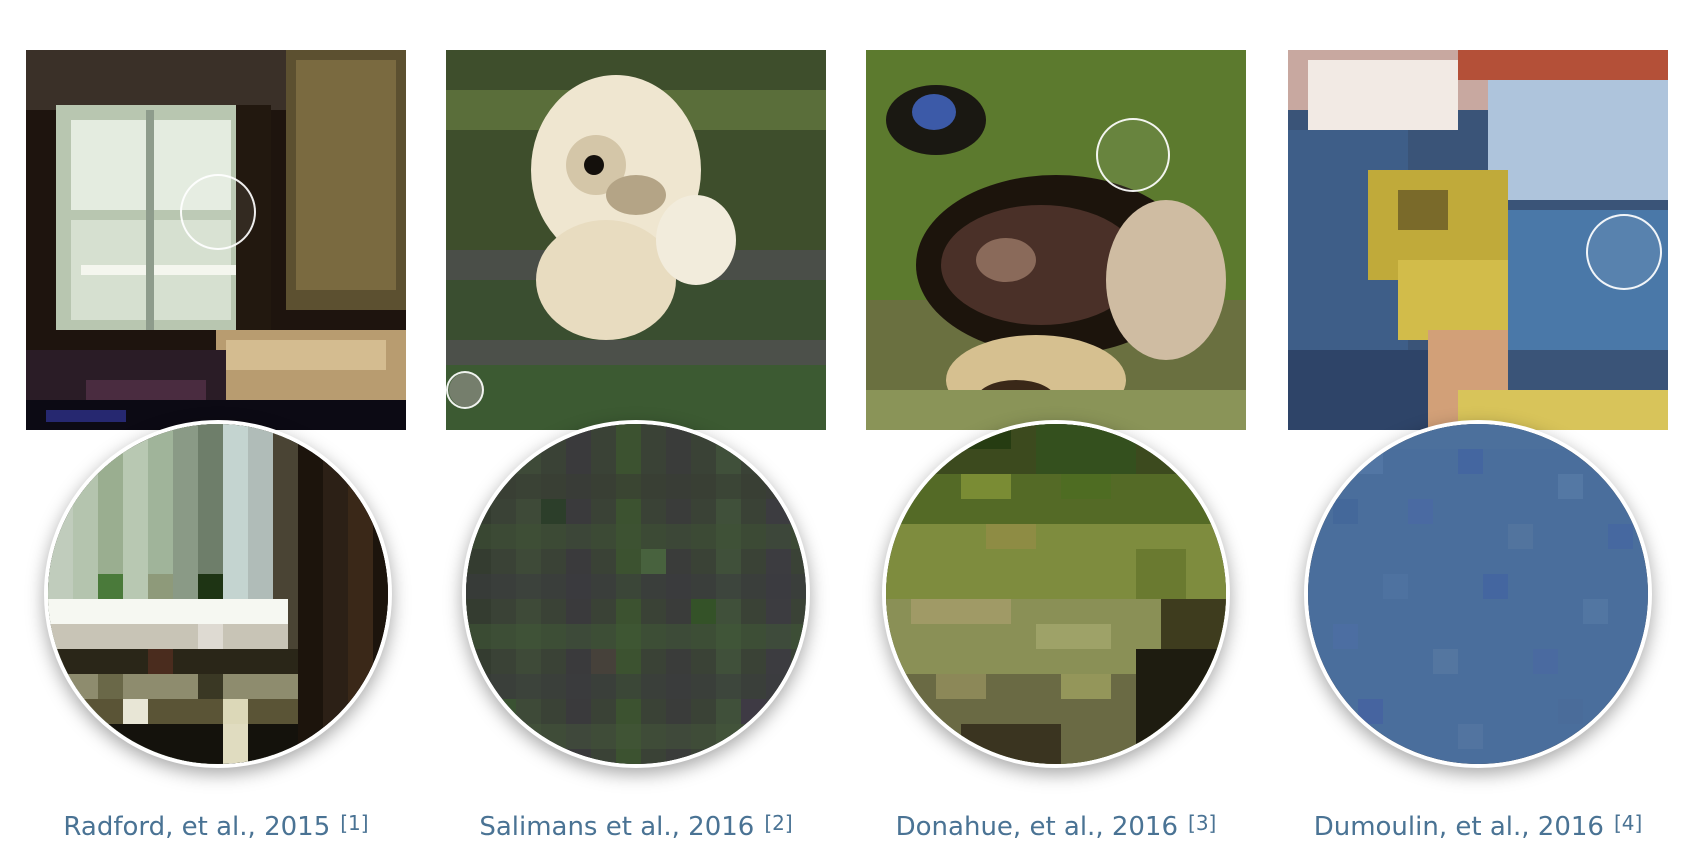 Image resolution: width=1686 pixels, height=860 pixels. What do you see at coordinates (1628, 823) in the screenshot?
I see `reference-marker: [4]` at bounding box center [1628, 823].